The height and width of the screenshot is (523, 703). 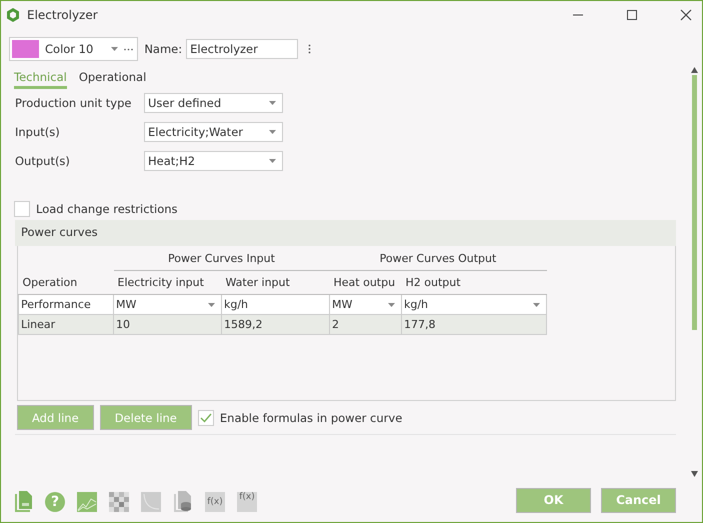 I want to click on dropdown: User defined, so click(x=213, y=103).